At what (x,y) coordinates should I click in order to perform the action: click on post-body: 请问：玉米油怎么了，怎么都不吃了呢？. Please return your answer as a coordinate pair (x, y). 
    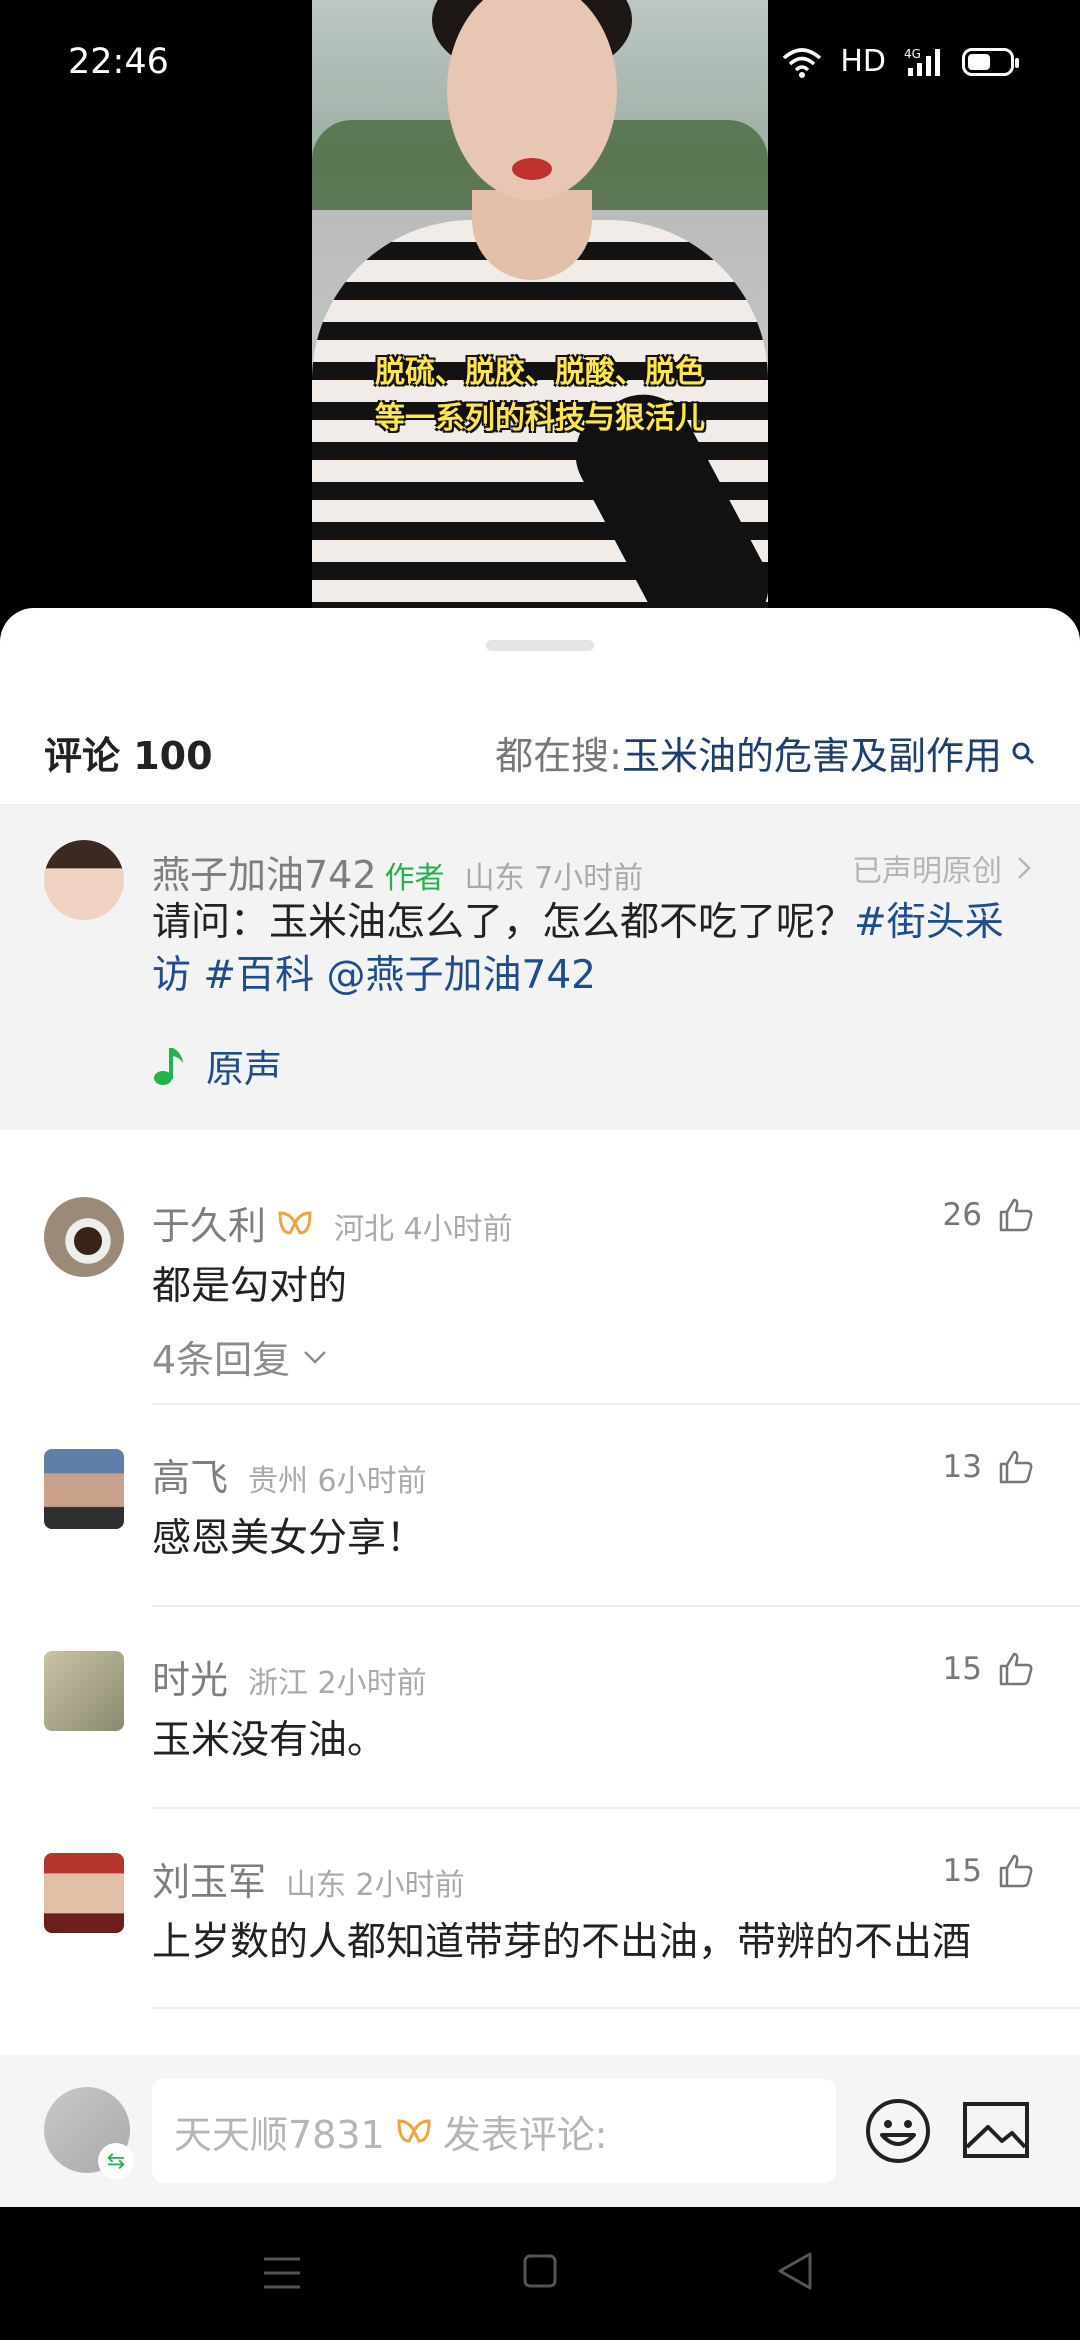
    Looking at the image, I should click on (503, 922).